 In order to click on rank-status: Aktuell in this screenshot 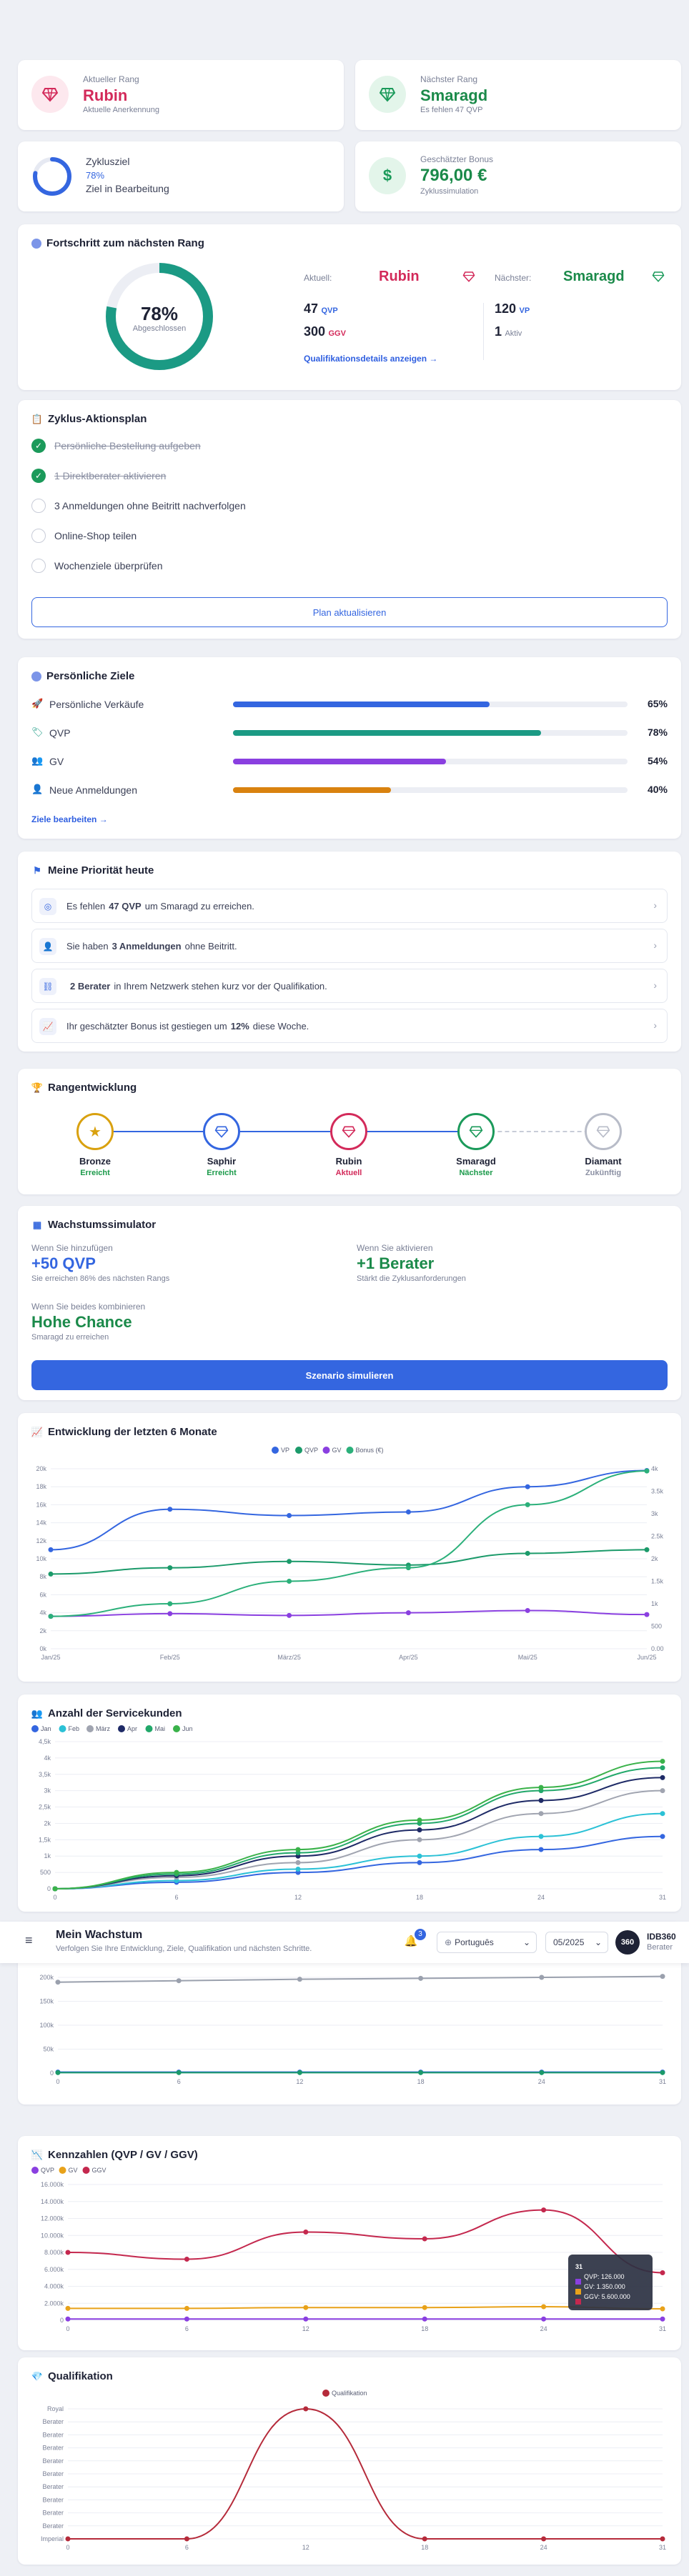, I will do `click(348, 1173)`.